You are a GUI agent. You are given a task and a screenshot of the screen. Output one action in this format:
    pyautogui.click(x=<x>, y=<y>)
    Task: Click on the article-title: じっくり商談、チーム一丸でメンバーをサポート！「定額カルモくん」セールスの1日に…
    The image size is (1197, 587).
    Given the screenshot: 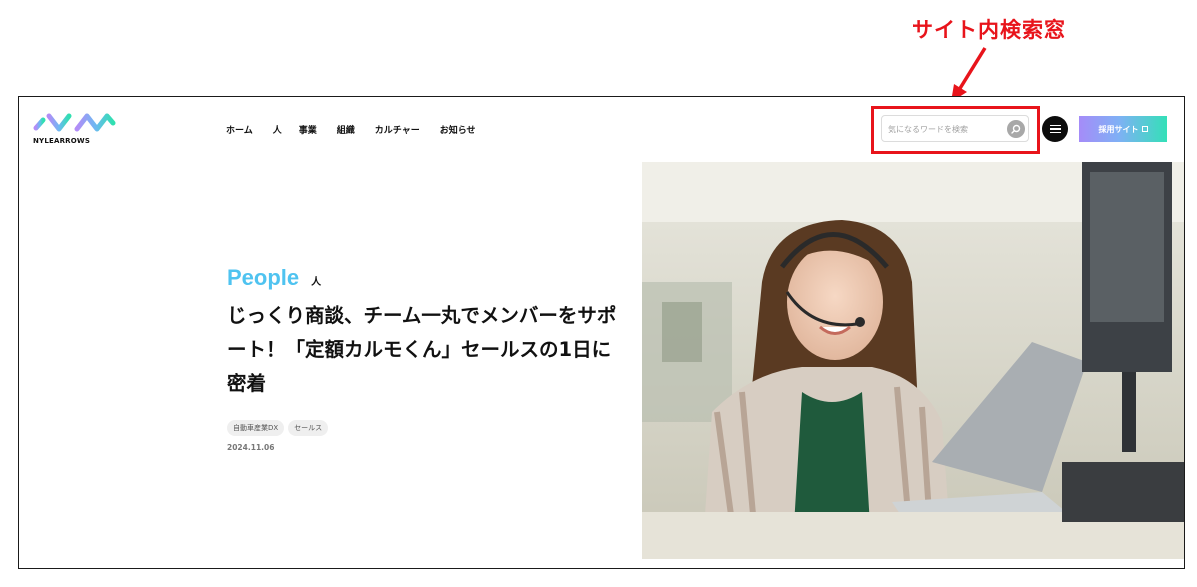 What is the action you would take?
    pyautogui.click(x=422, y=350)
    